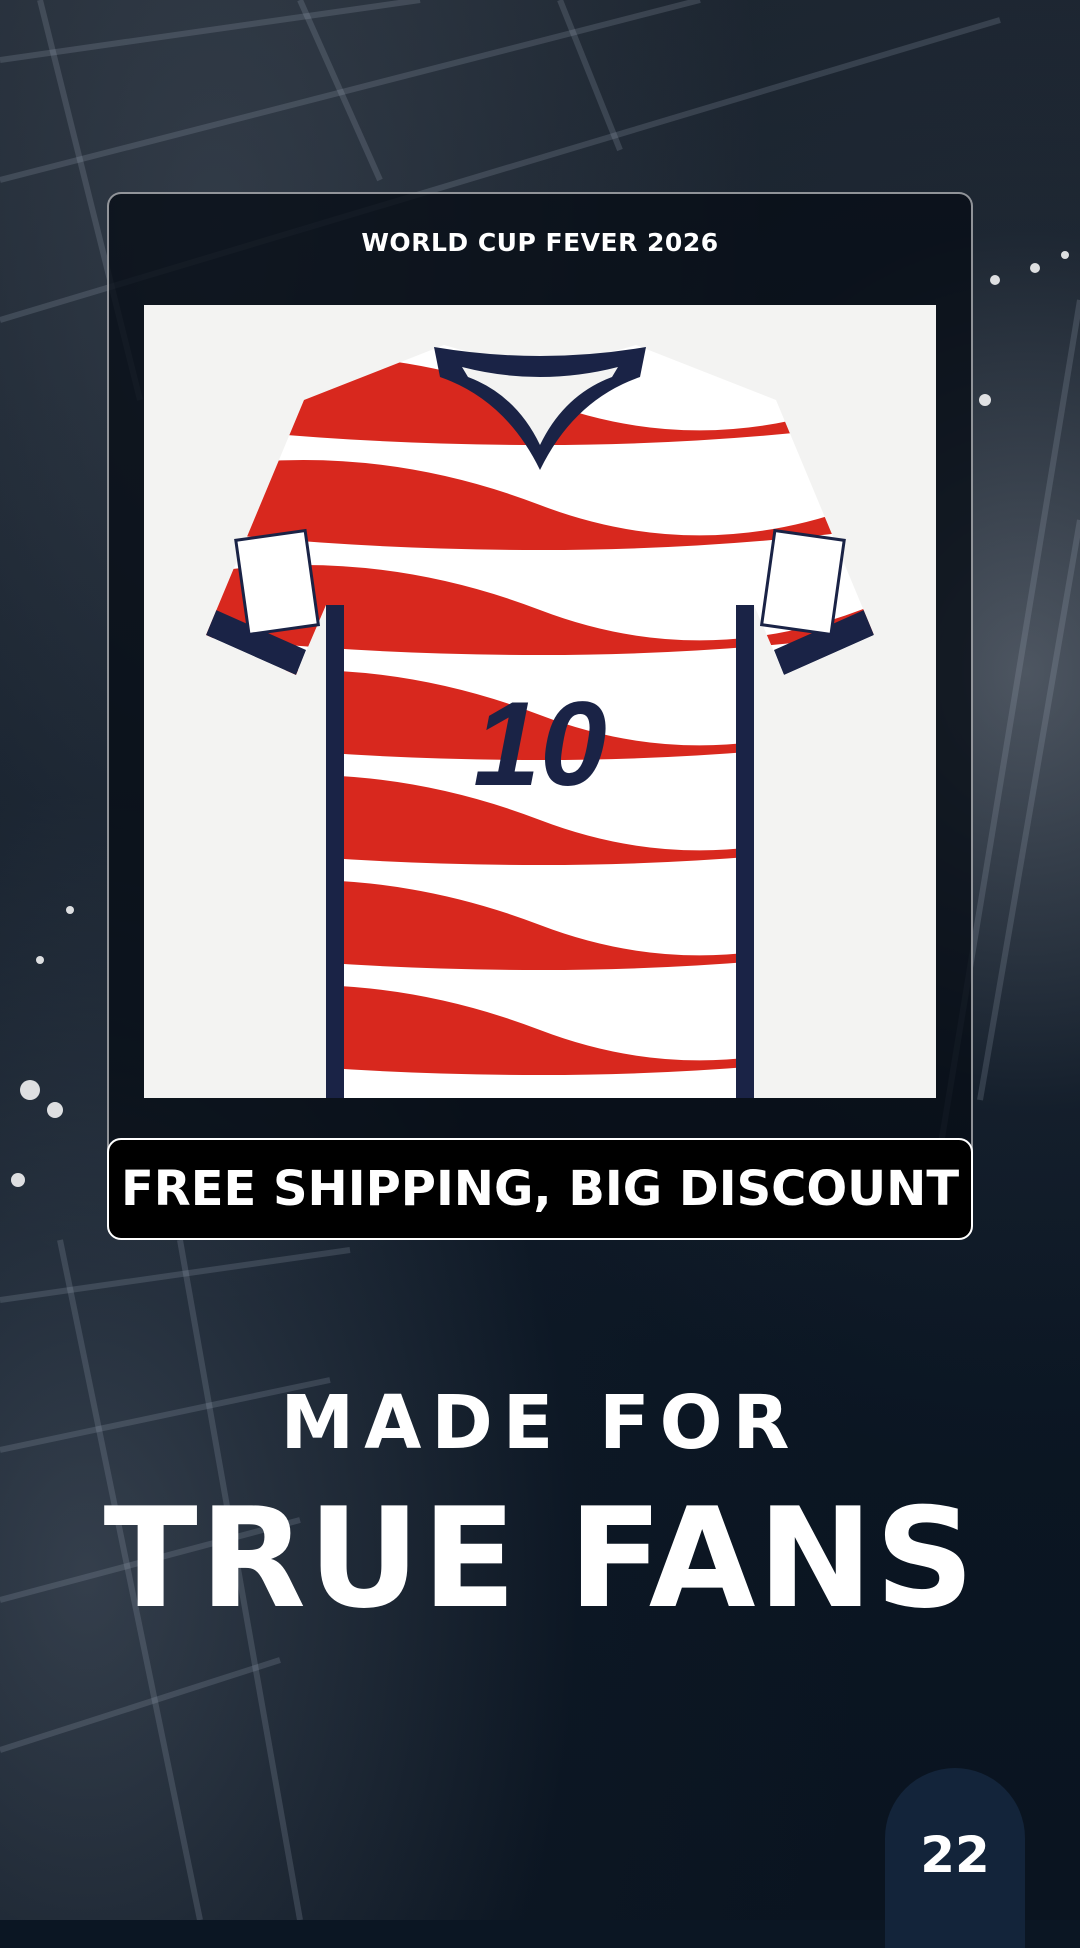 The image size is (1080, 1948). What do you see at coordinates (540, 1423) in the screenshot?
I see `headline-line1: MADE FOR` at bounding box center [540, 1423].